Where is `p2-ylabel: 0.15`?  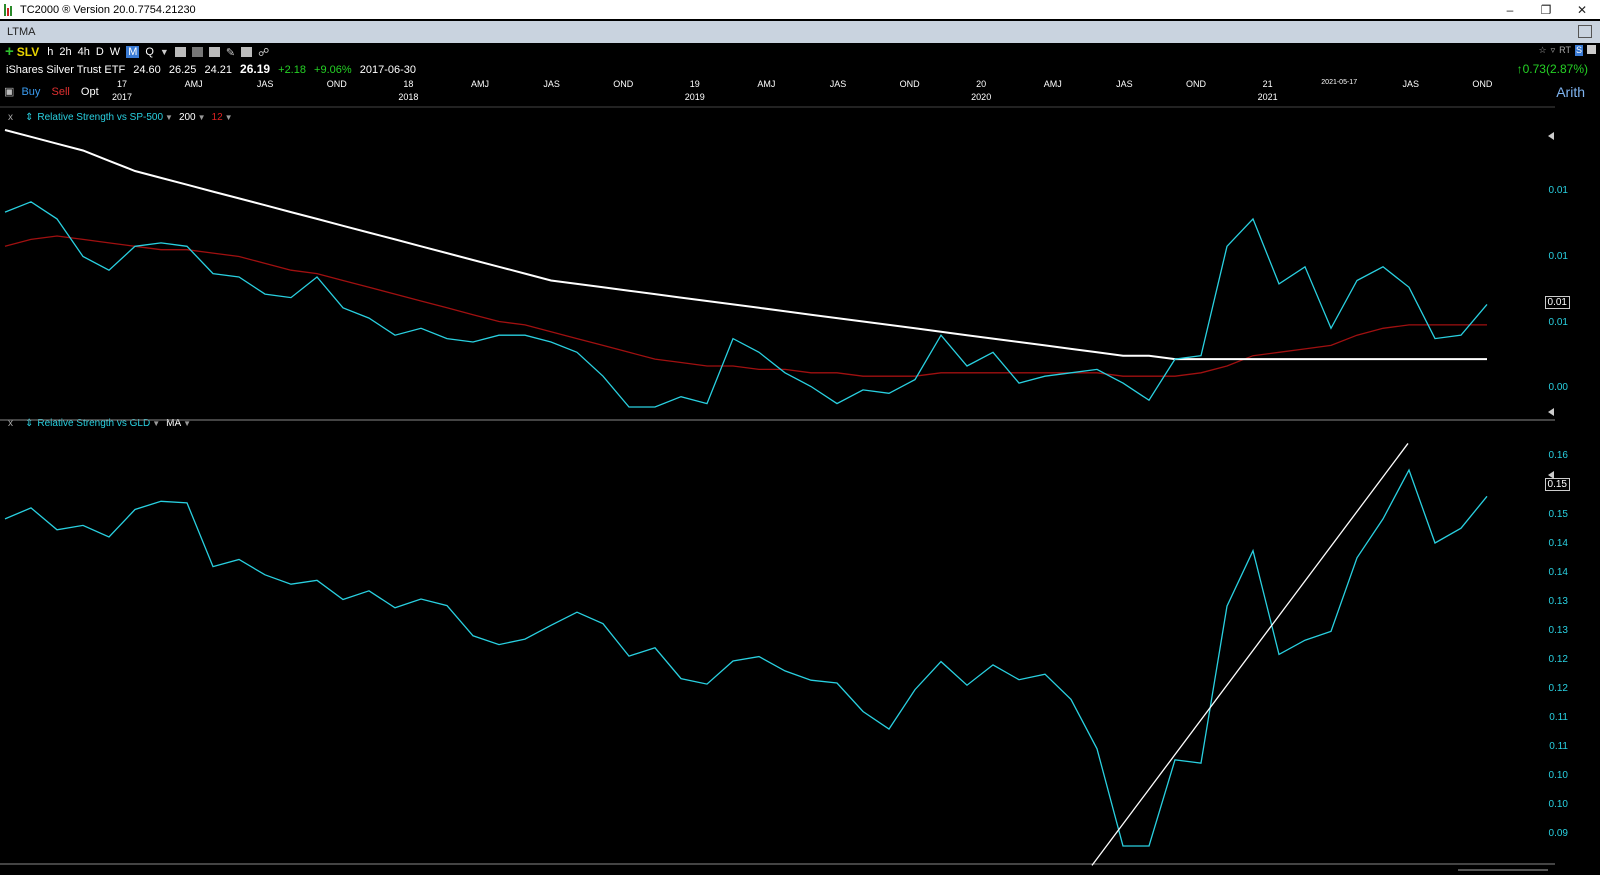 p2-ylabel: 0.15 is located at coordinates (1558, 514).